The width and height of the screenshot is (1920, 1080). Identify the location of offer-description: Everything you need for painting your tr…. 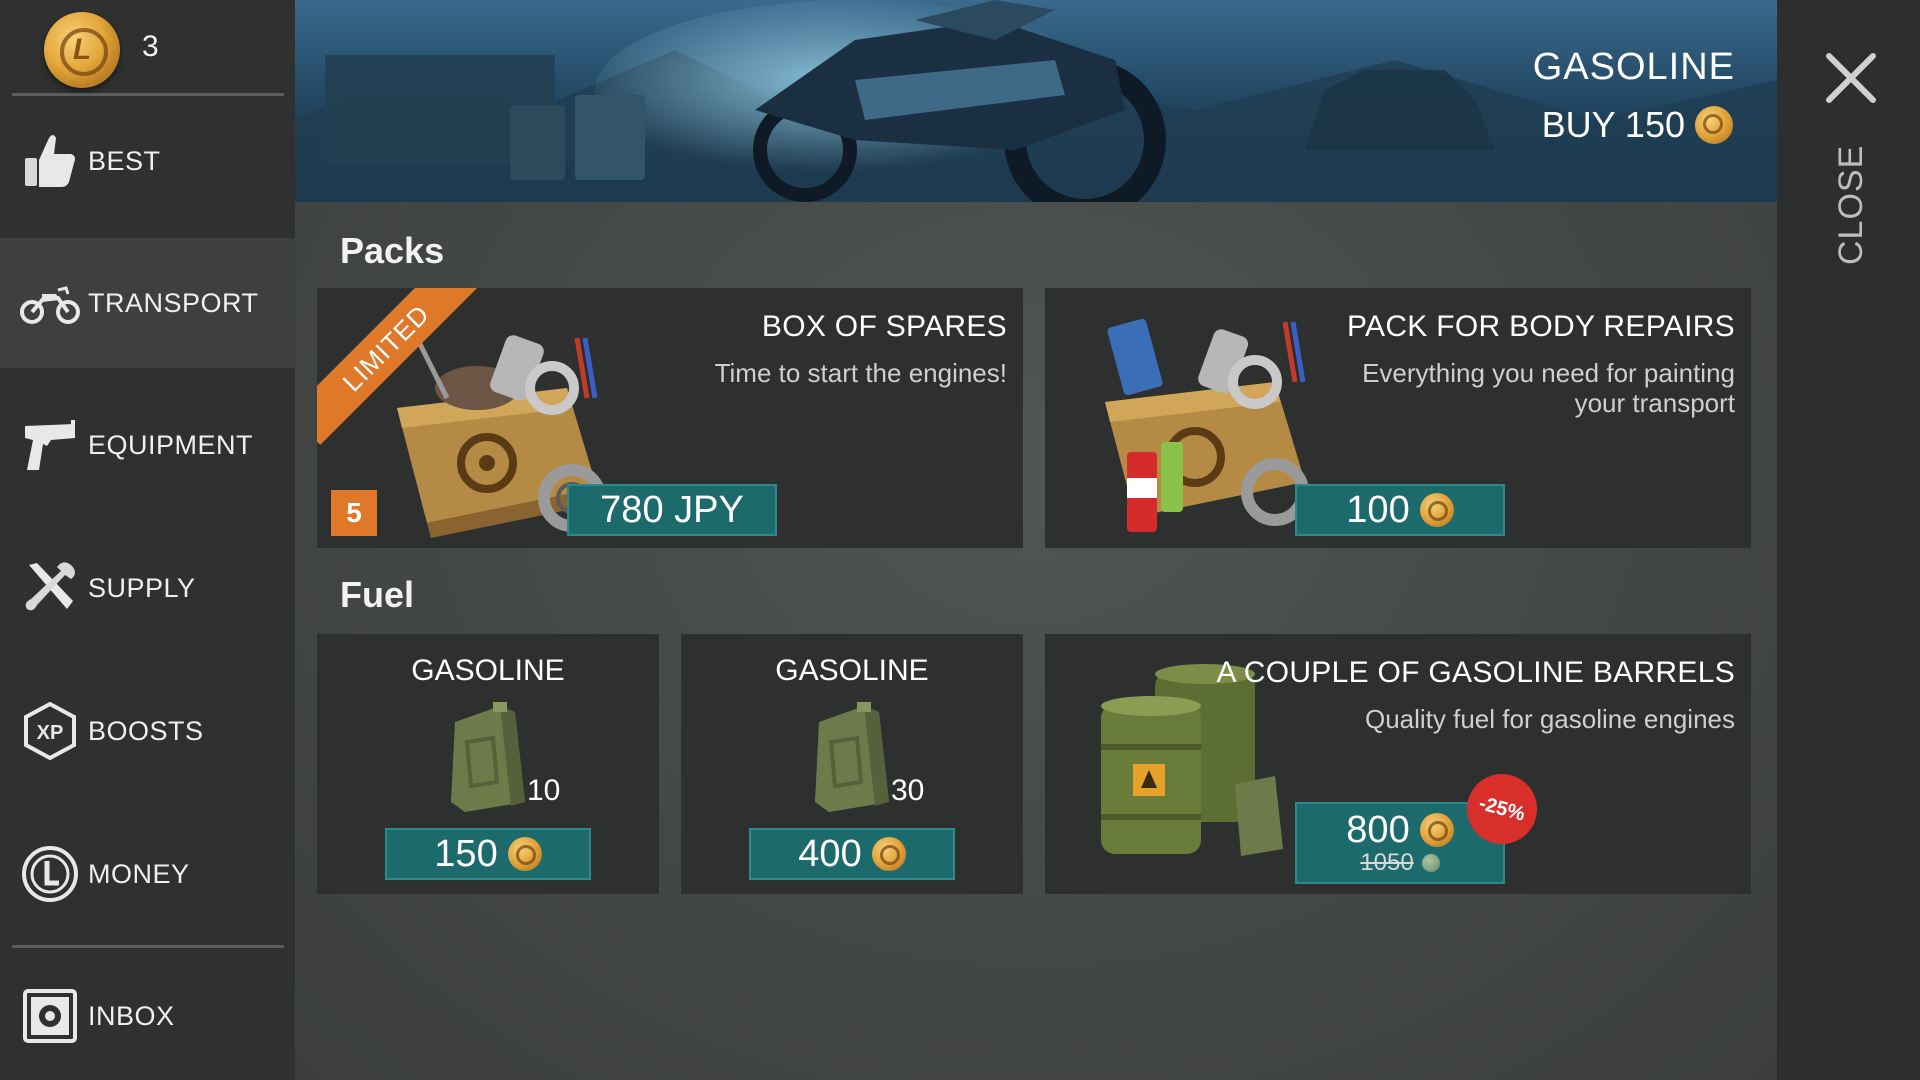
(1548, 388).